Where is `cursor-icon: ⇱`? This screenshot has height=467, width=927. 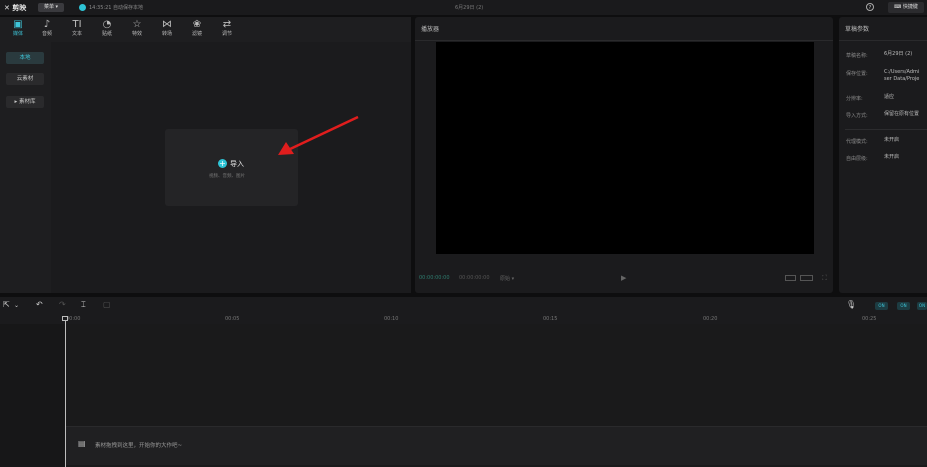
cursor-icon: ⇱ is located at coordinates (6, 304).